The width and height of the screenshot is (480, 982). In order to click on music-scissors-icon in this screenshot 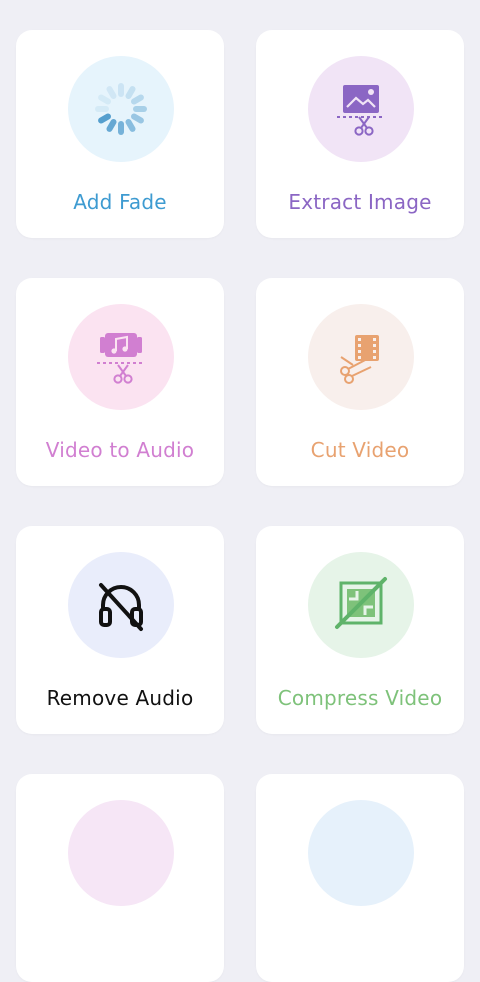, I will do `click(121, 358)`.